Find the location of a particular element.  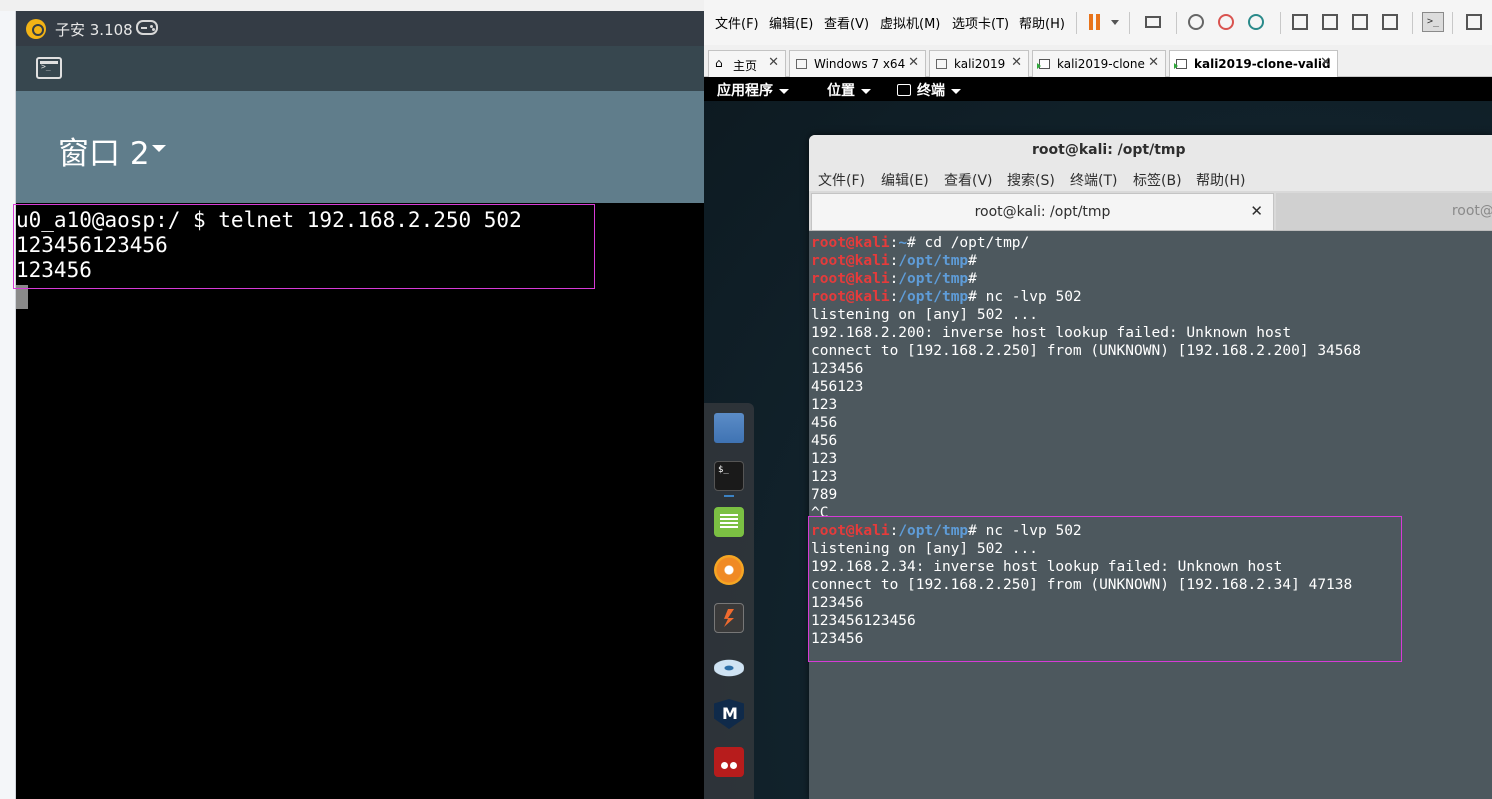

snapshot-manager-icon is located at coordinates (1256, 22).